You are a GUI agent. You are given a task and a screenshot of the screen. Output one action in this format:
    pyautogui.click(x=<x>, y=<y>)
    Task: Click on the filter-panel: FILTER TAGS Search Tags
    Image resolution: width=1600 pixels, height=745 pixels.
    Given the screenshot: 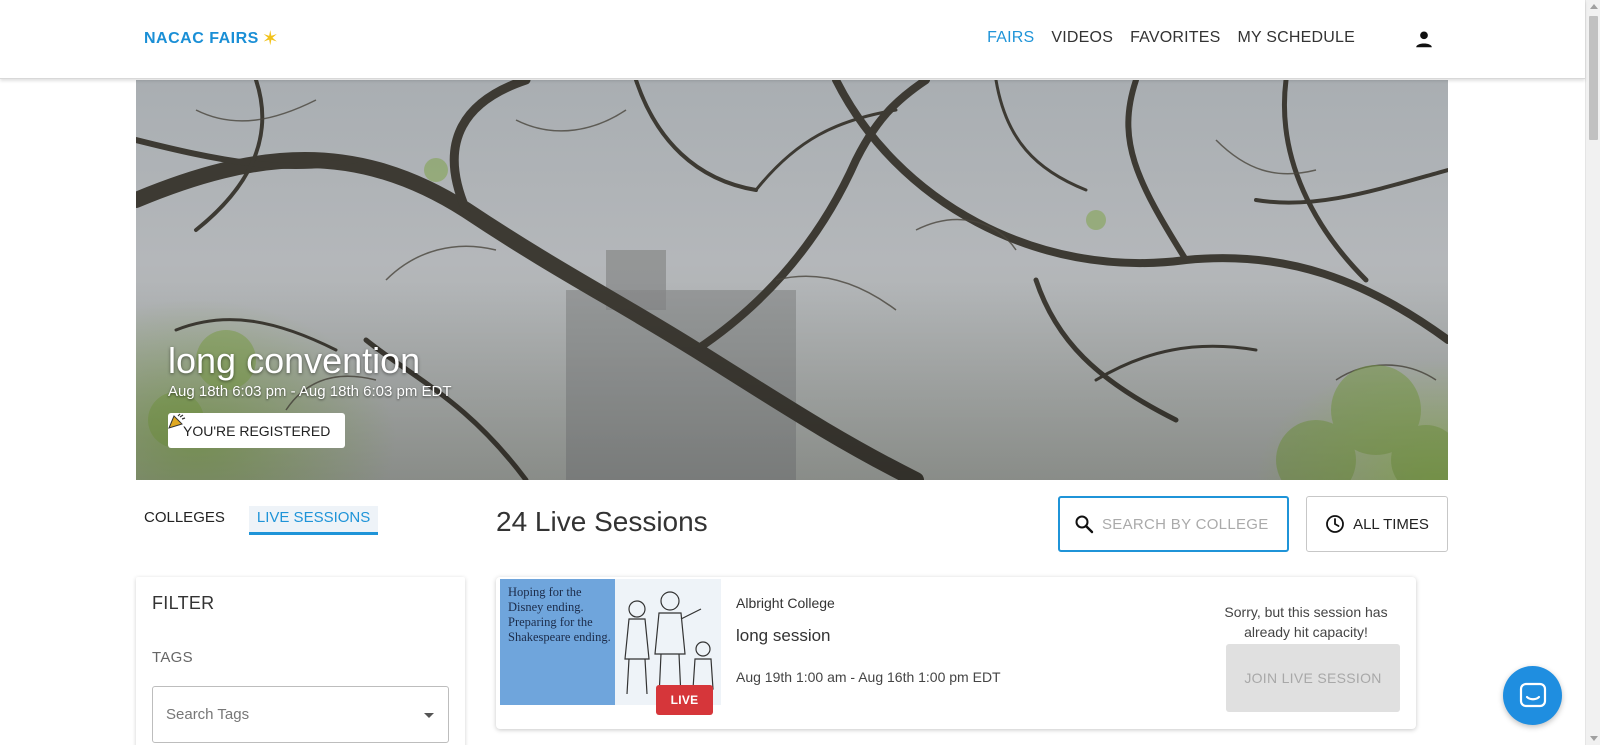 What is the action you would take?
    pyautogui.click(x=300, y=661)
    